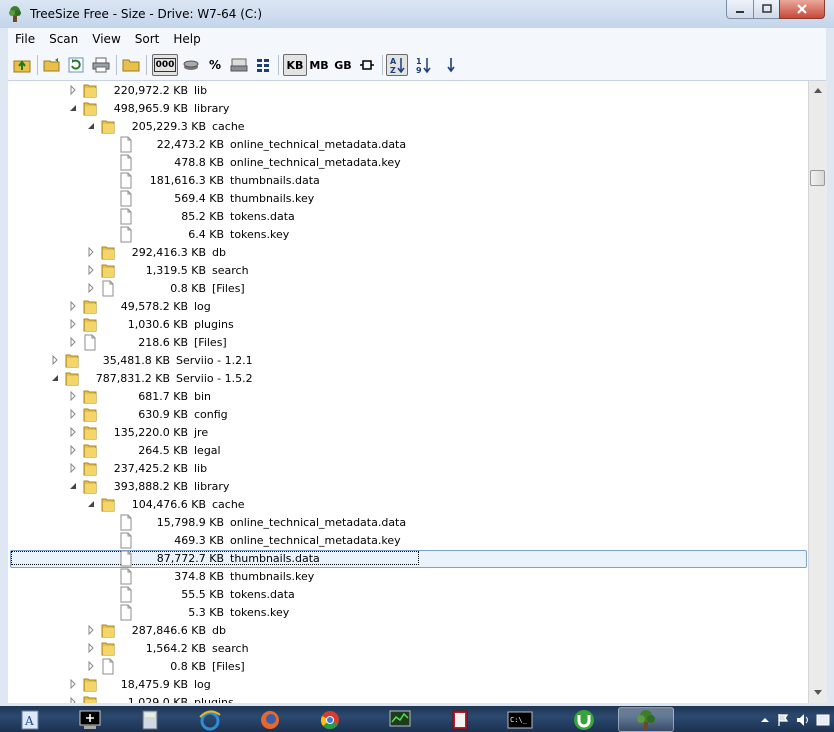  I want to click on scroll-up-button, so click(818, 90).